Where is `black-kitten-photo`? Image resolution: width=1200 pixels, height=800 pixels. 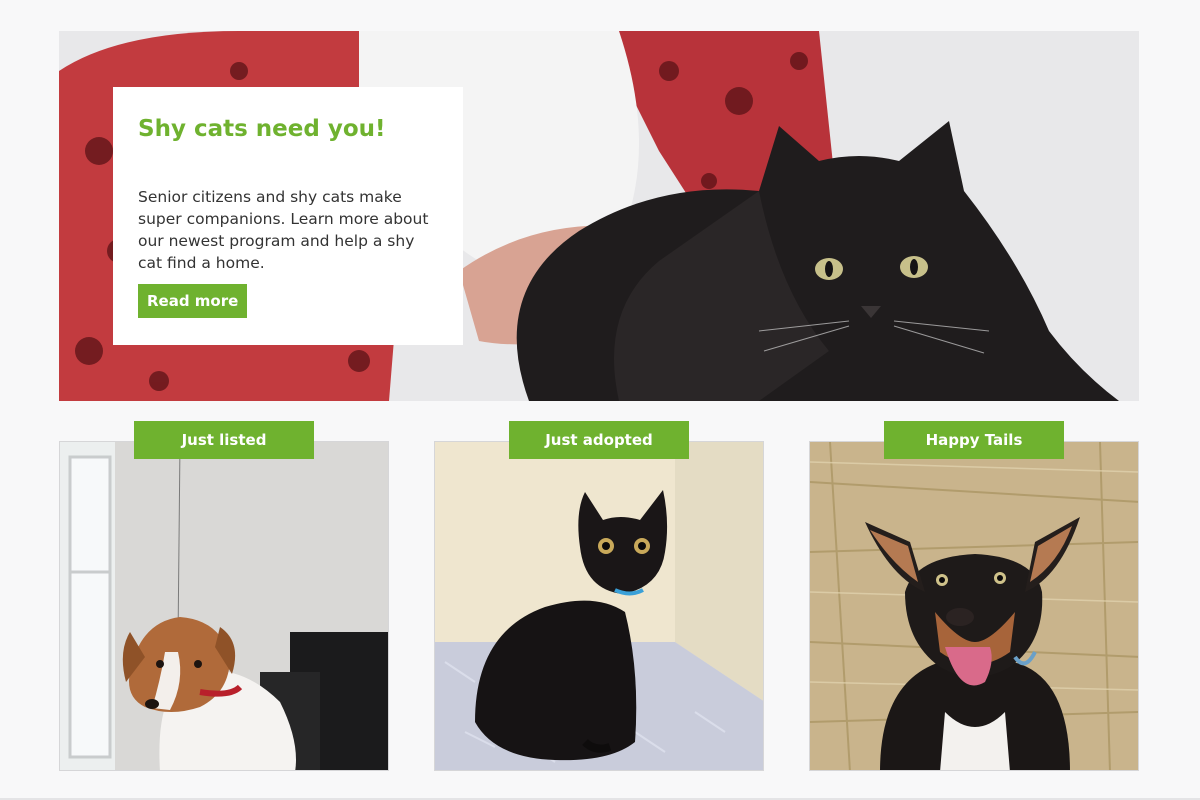 black-kitten-photo is located at coordinates (599, 606).